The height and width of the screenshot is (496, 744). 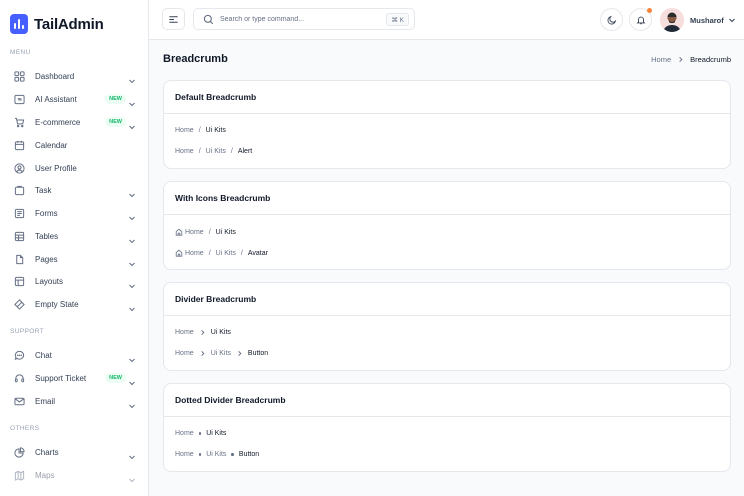 What do you see at coordinates (74, 236) in the screenshot?
I see `sidebar-item-tables: Tables` at bounding box center [74, 236].